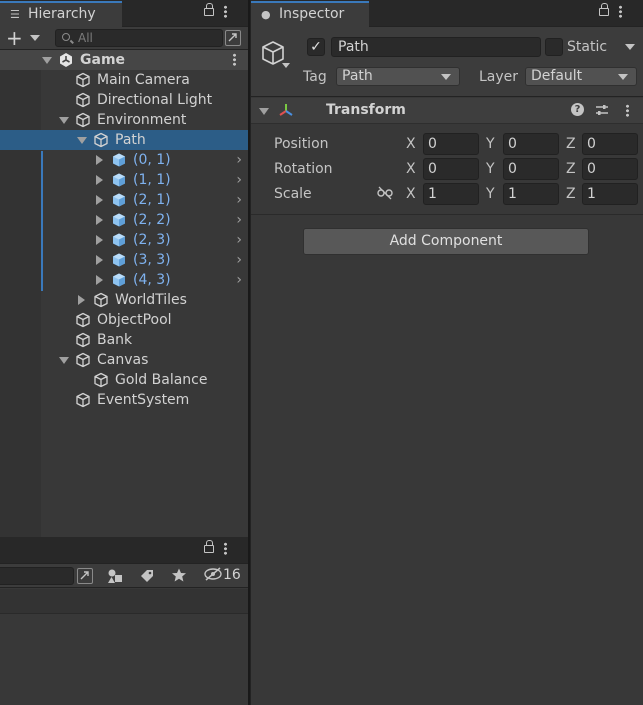  Describe the element at coordinates (286, 113) in the screenshot. I see `transform-icon` at that location.